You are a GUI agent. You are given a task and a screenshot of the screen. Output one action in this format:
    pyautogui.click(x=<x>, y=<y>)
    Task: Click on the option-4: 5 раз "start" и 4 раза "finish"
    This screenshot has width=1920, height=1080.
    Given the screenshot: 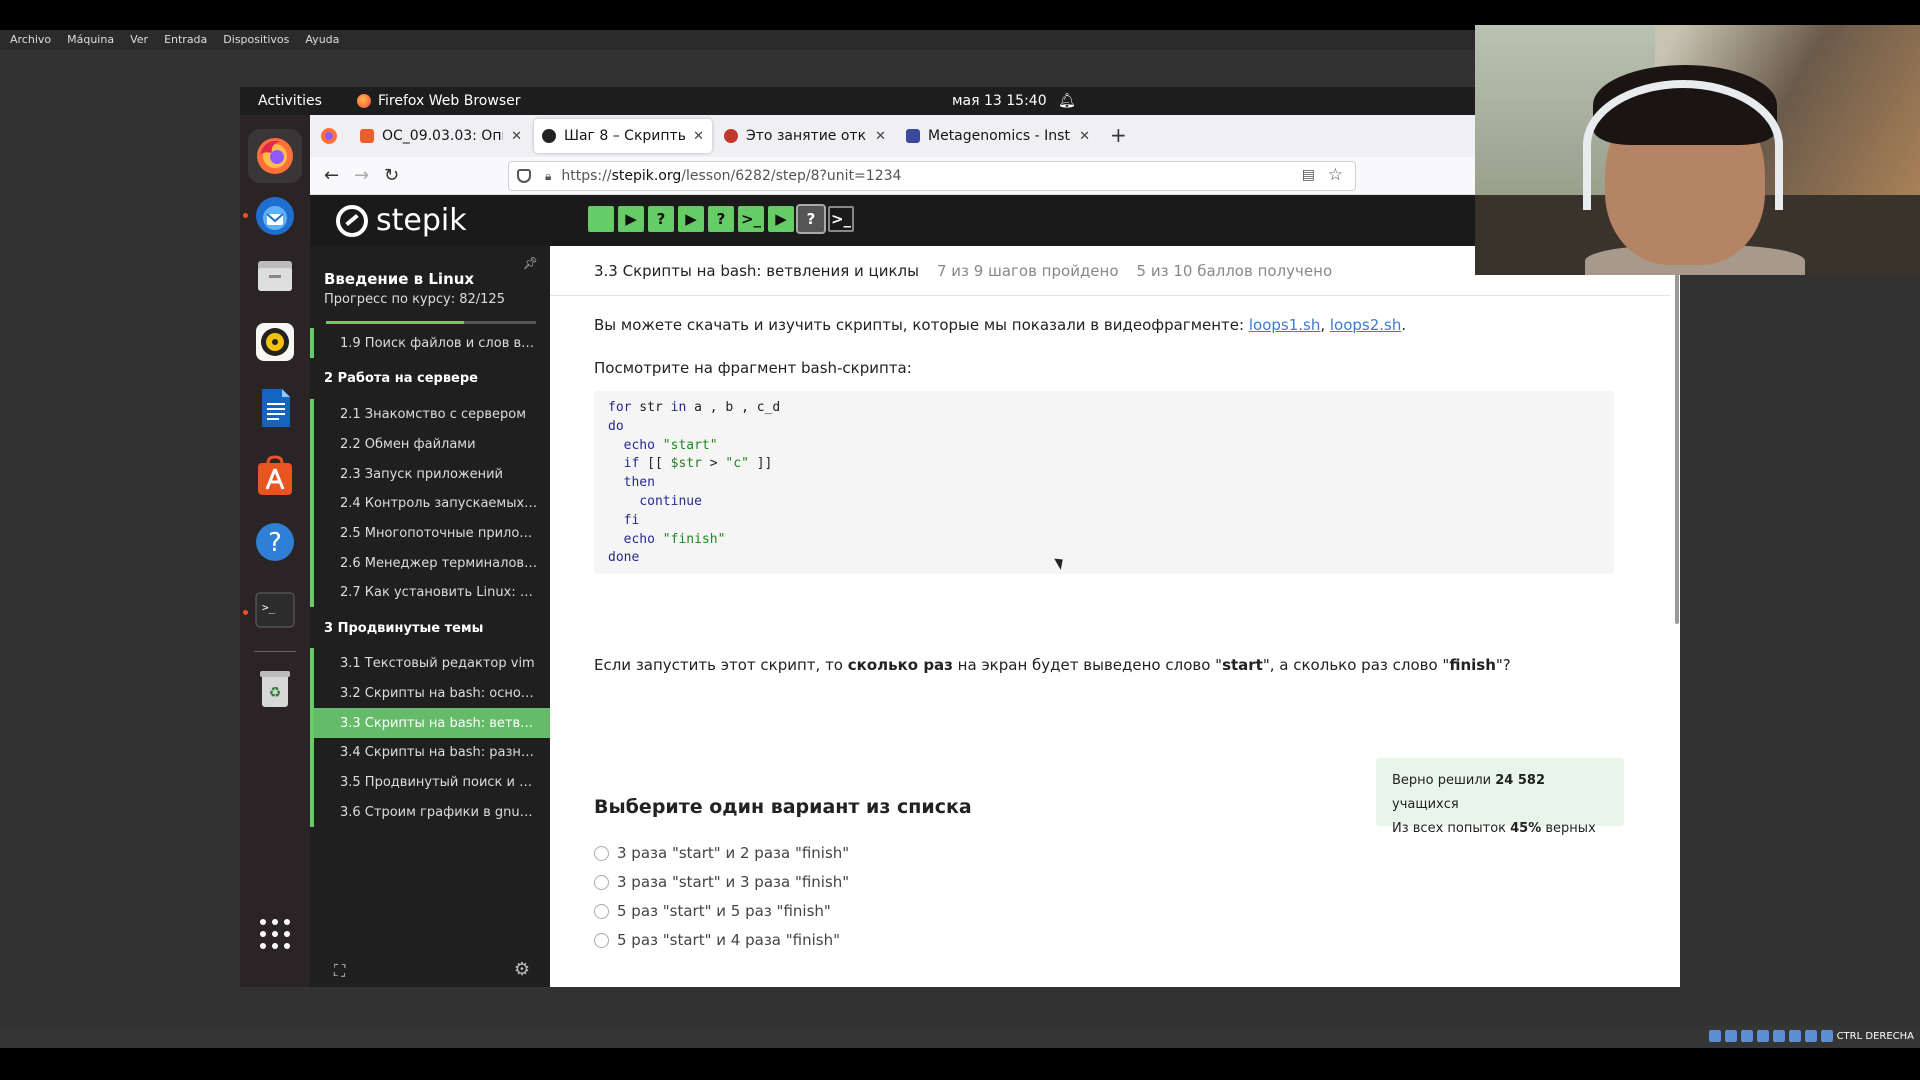 What is the action you would take?
    pyautogui.click(x=717, y=940)
    